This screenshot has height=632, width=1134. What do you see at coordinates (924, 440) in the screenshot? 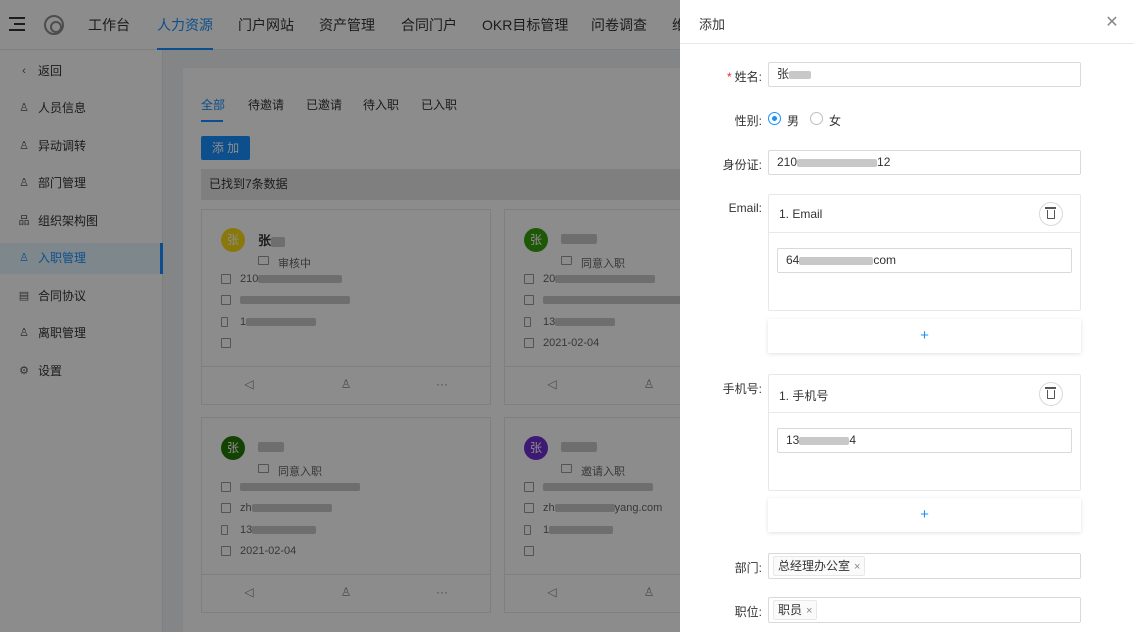
I see `phone-input: 13 4` at bounding box center [924, 440].